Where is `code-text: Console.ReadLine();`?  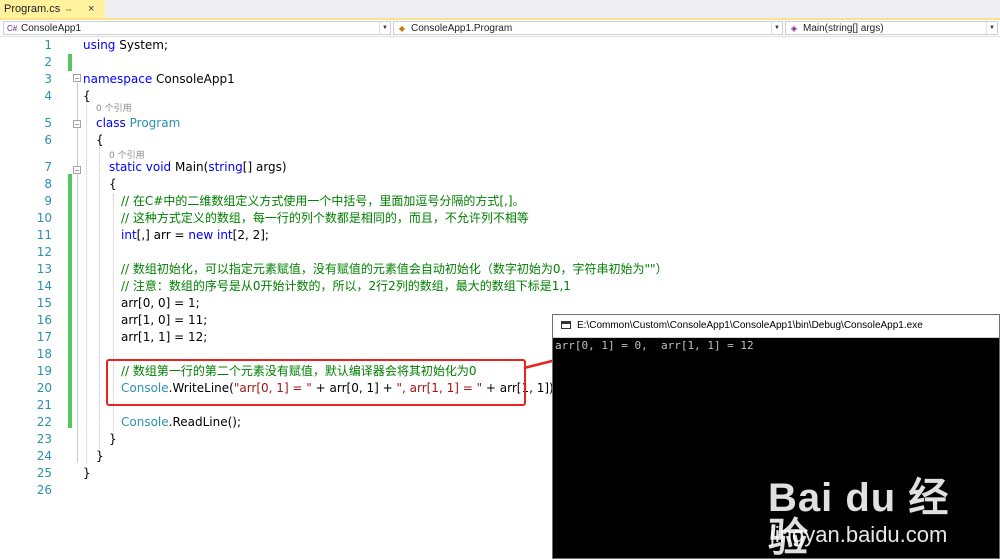
code-text: Console.ReadLine(); is located at coordinates (181, 422).